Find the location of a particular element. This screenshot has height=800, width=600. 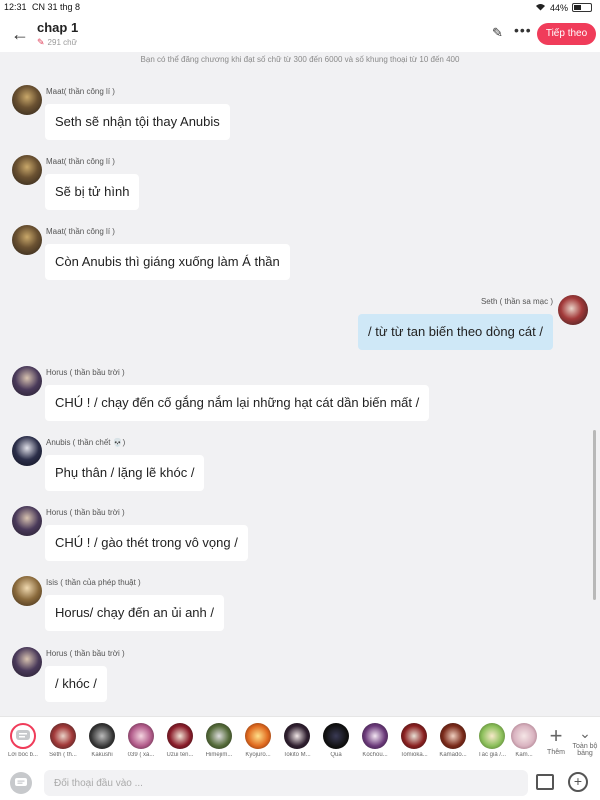

edit-icon: ✎ is located at coordinates (497, 33).